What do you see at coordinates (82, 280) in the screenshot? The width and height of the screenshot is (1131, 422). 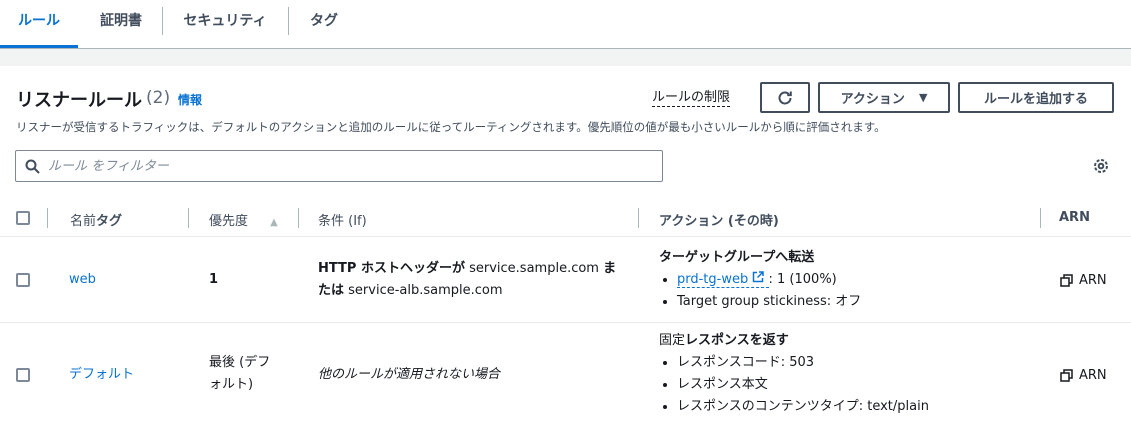 I see `rule-name-link: web` at bounding box center [82, 280].